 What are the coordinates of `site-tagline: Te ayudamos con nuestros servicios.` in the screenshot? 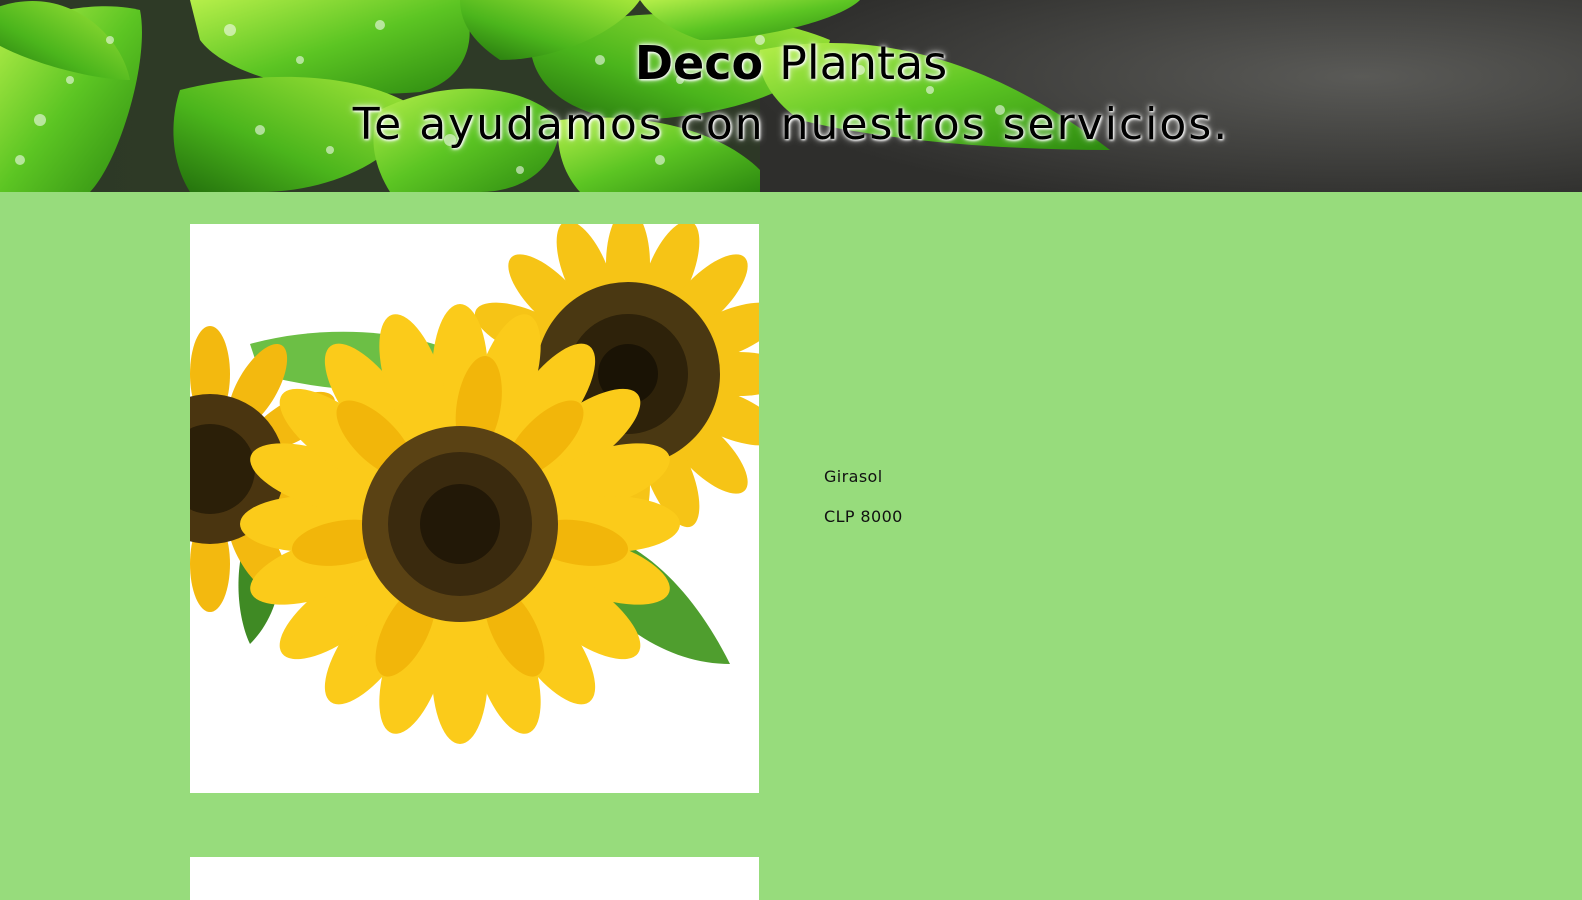 It's located at (791, 124).